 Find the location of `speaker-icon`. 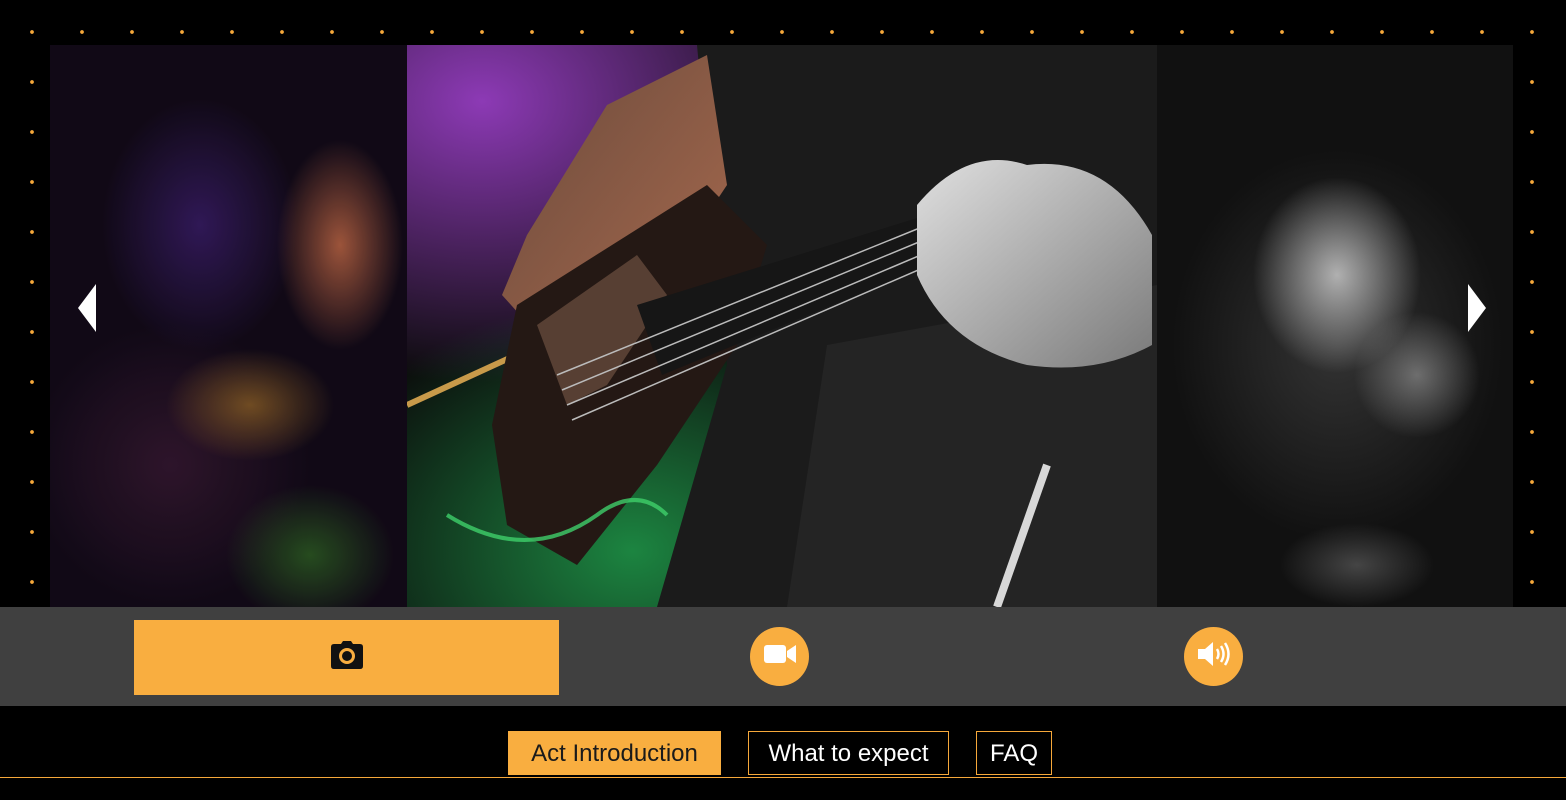

speaker-icon is located at coordinates (1213, 656).